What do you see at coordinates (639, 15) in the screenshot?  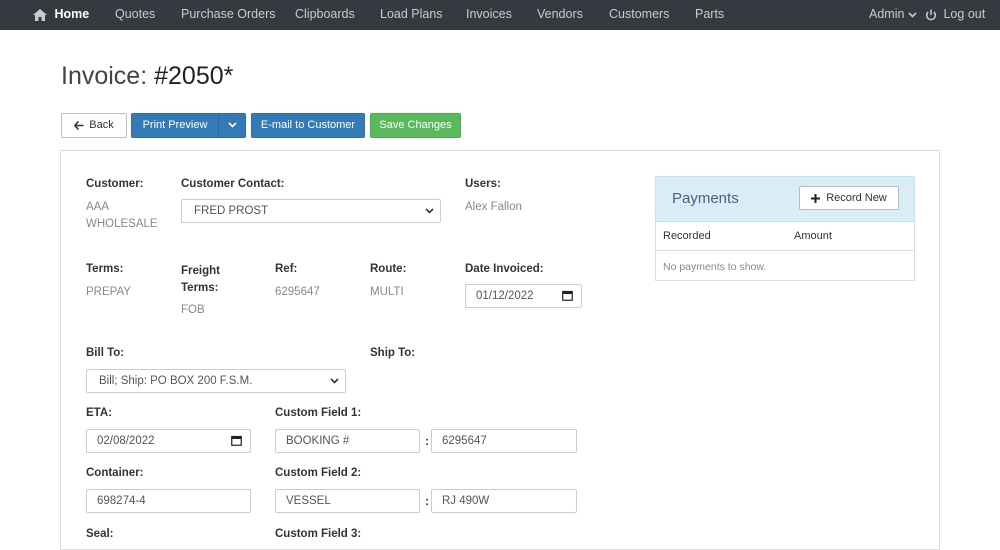 I see `nav-customers: Customers` at bounding box center [639, 15].